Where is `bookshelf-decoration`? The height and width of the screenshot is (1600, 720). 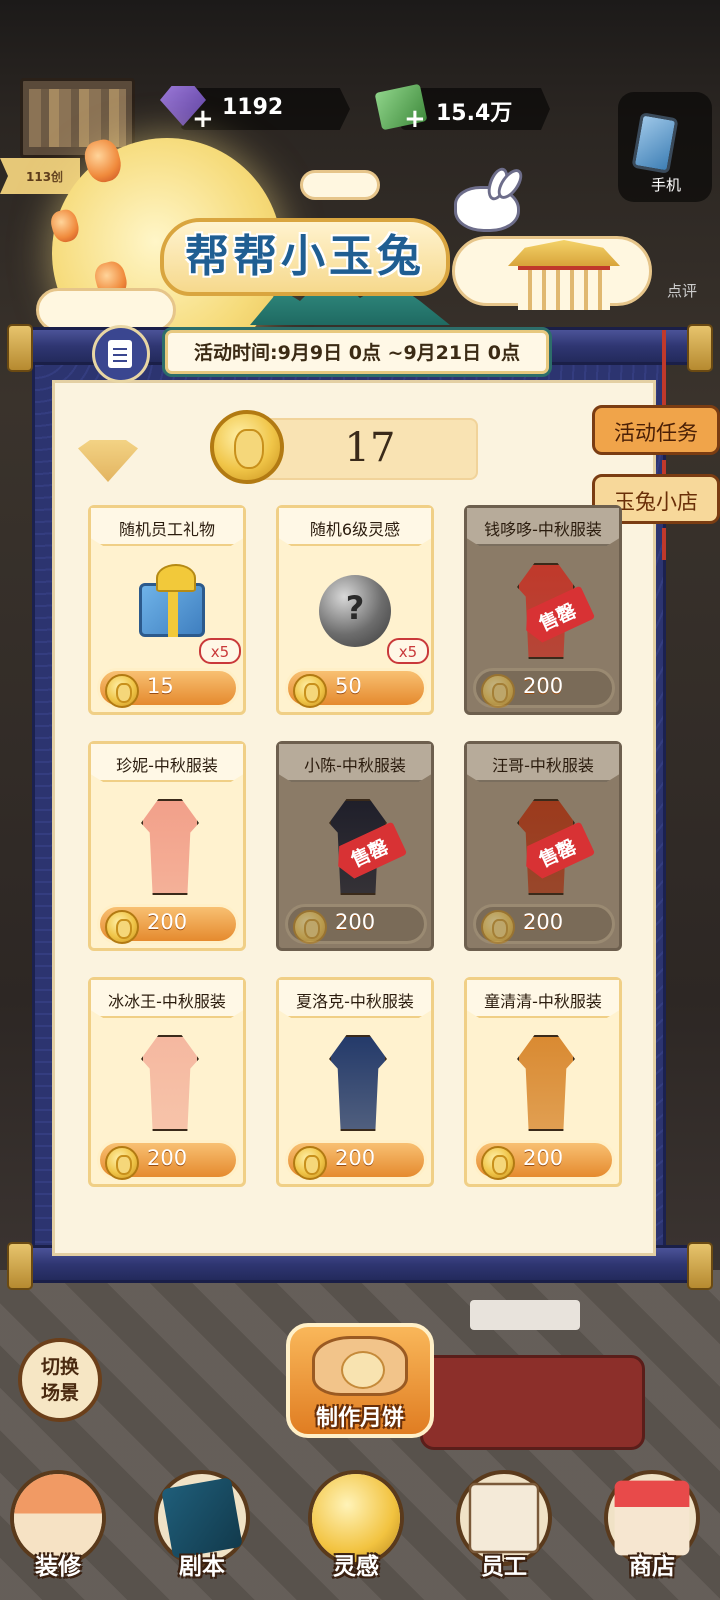
bookshelf-decoration is located at coordinates (77, 118).